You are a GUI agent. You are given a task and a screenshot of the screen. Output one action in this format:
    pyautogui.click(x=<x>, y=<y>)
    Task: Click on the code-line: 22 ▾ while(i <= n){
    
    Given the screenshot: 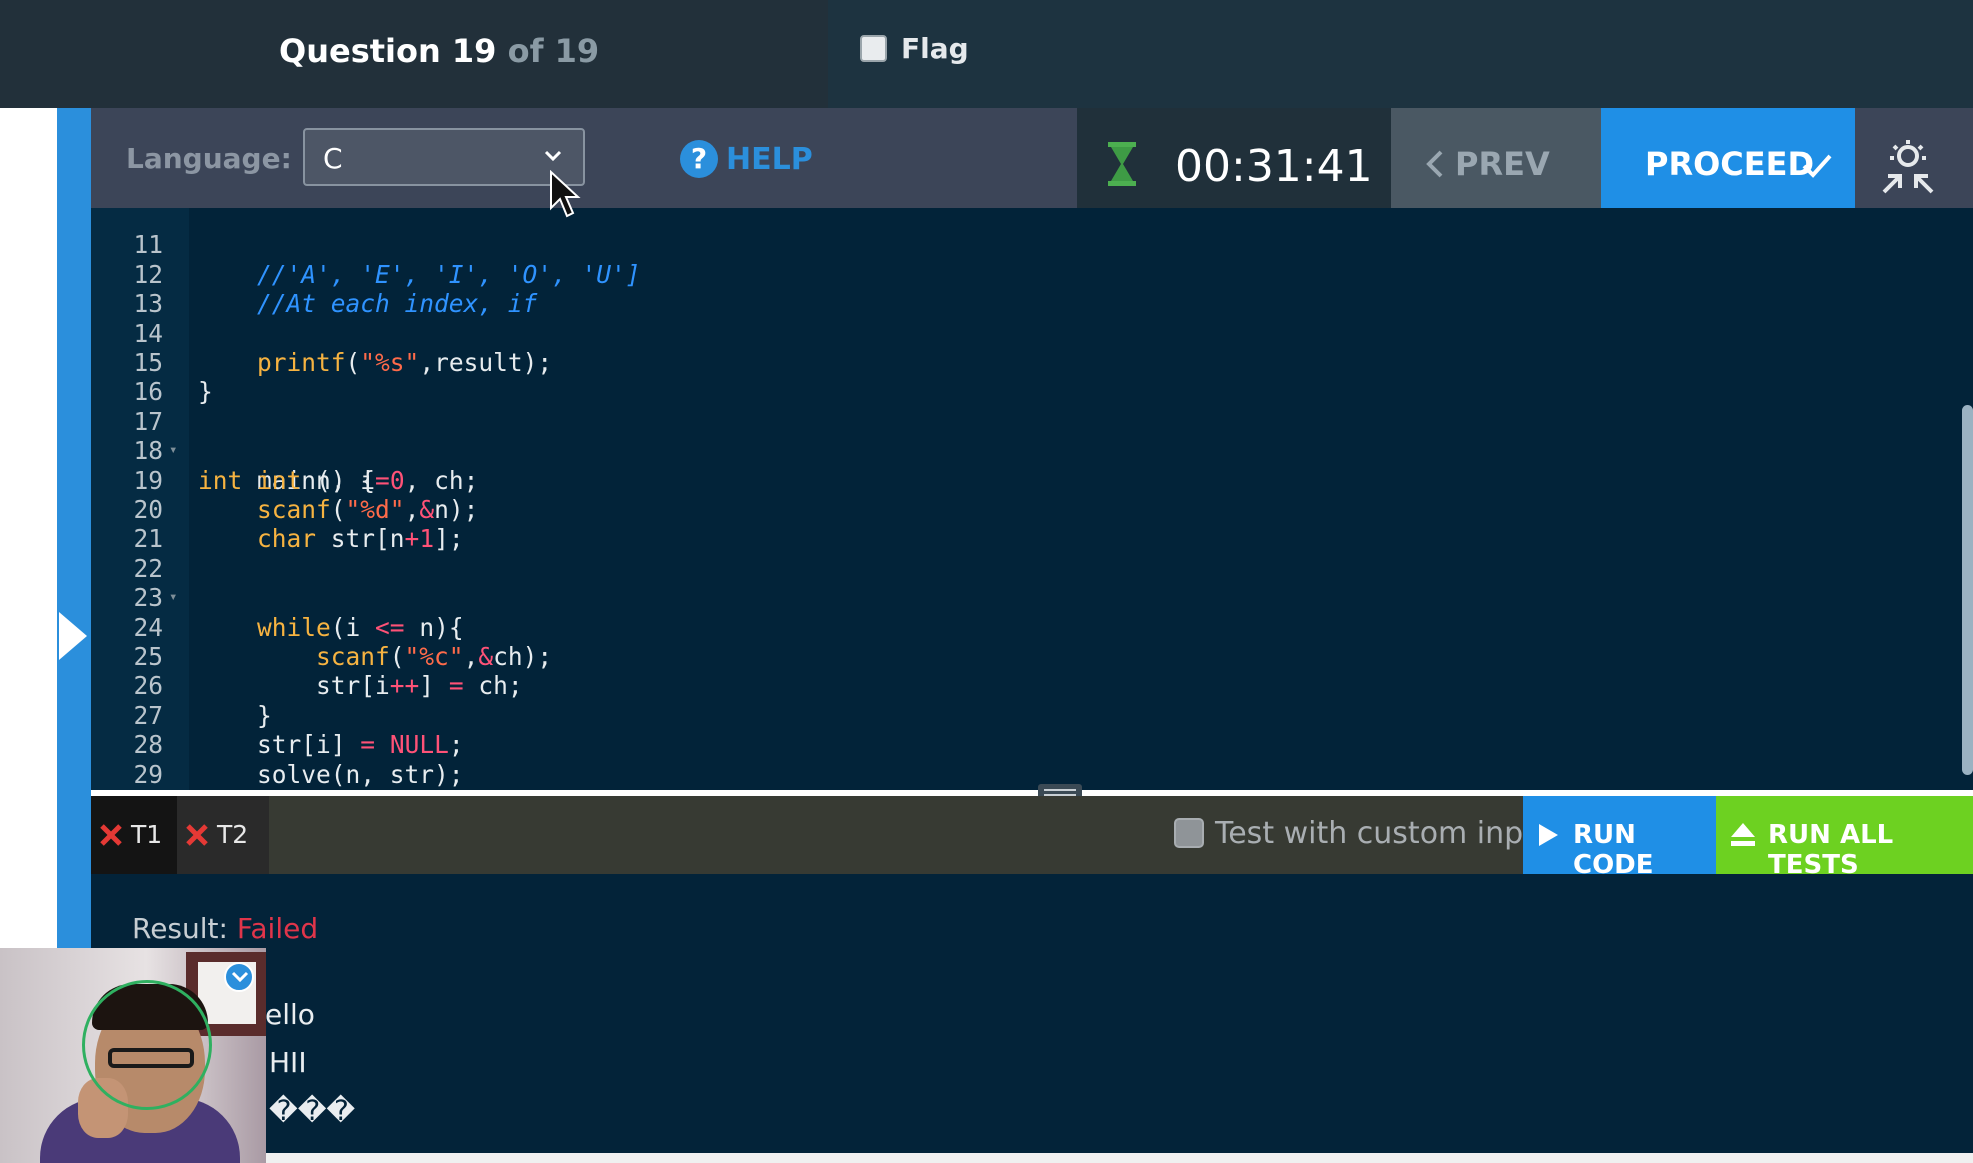 What is the action you would take?
    pyautogui.click(x=1032, y=583)
    